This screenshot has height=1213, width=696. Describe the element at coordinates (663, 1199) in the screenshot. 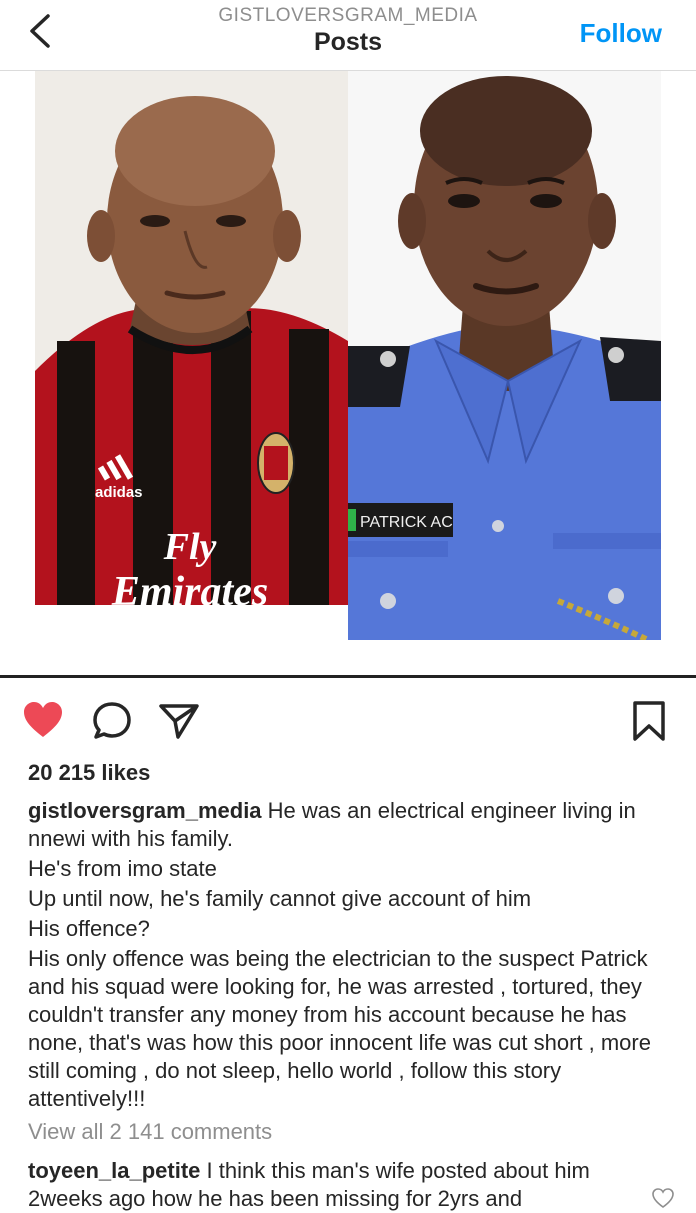

I see `comment-like-icon` at that location.